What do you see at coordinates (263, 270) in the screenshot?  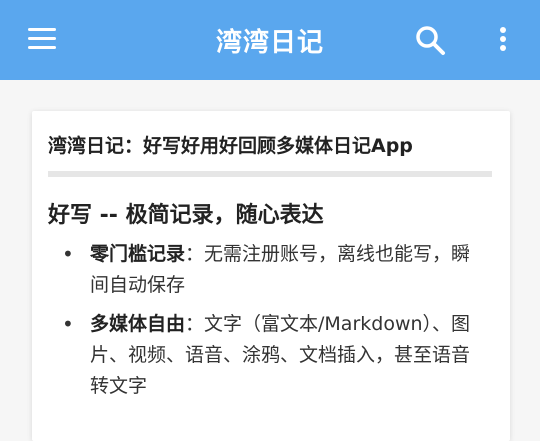 I see `list-item: • 零门槛记录：无需注册账号，离线也能写，瞬间自动保存` at bounding box center [263, 270].